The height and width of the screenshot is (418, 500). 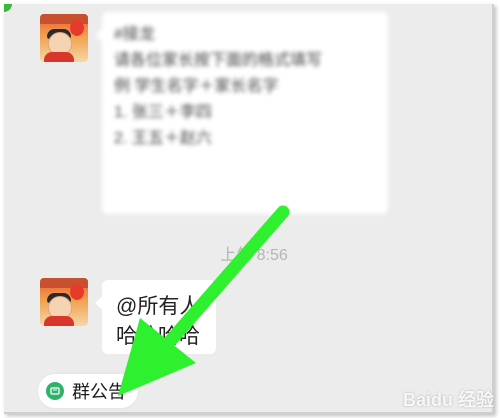 I want to click on message-line: 请各位家长按下面的格式填写, so click(x=218, y=60).